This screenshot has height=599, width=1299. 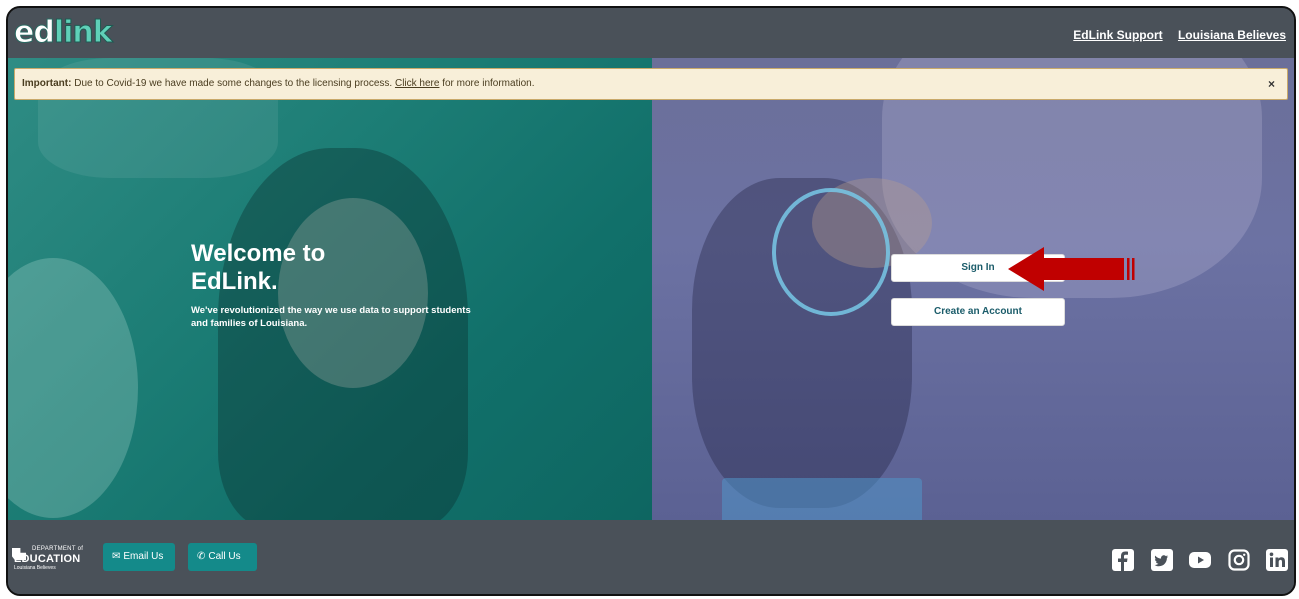 What do you see at coordinates (978, 312) in the screenshot?
I see `create-account-button: Create an Account` at bounding box center [978, 312].